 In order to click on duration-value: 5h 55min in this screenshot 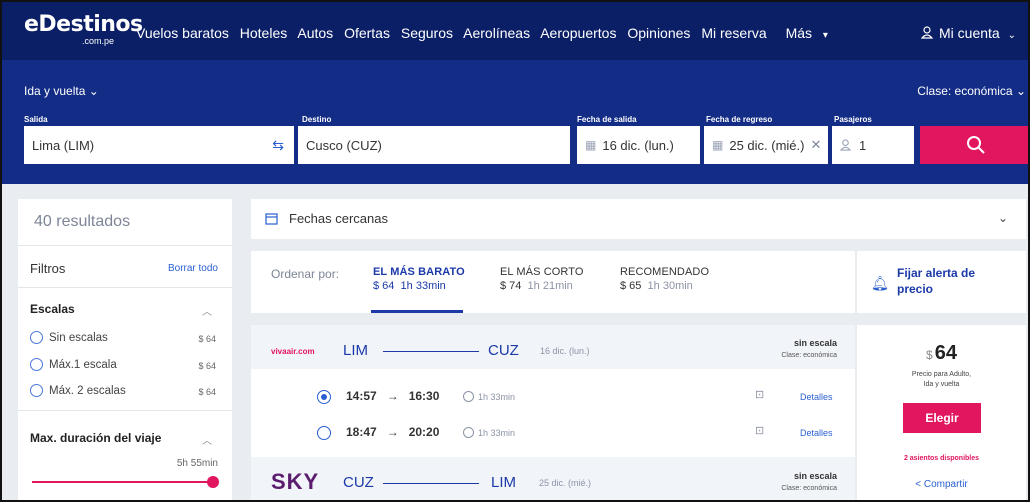, I will do `click(197, 463)`.